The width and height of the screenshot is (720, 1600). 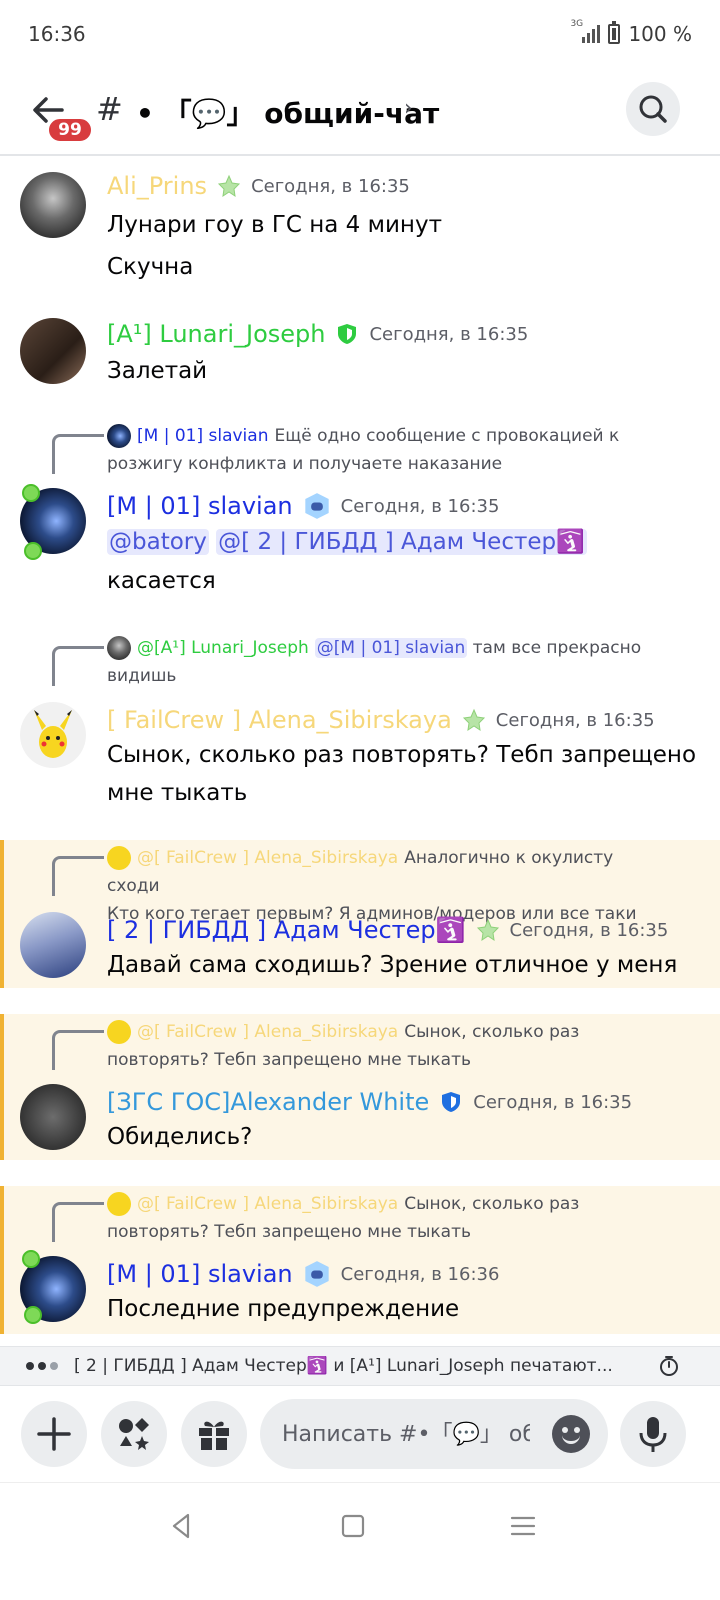 What do you see at coordinates (401, 542) in the screenshot?
I see `user-mention: @[ 2 | ГИБДД ] Адам Честер🛐` at bounding box center [401, 542].